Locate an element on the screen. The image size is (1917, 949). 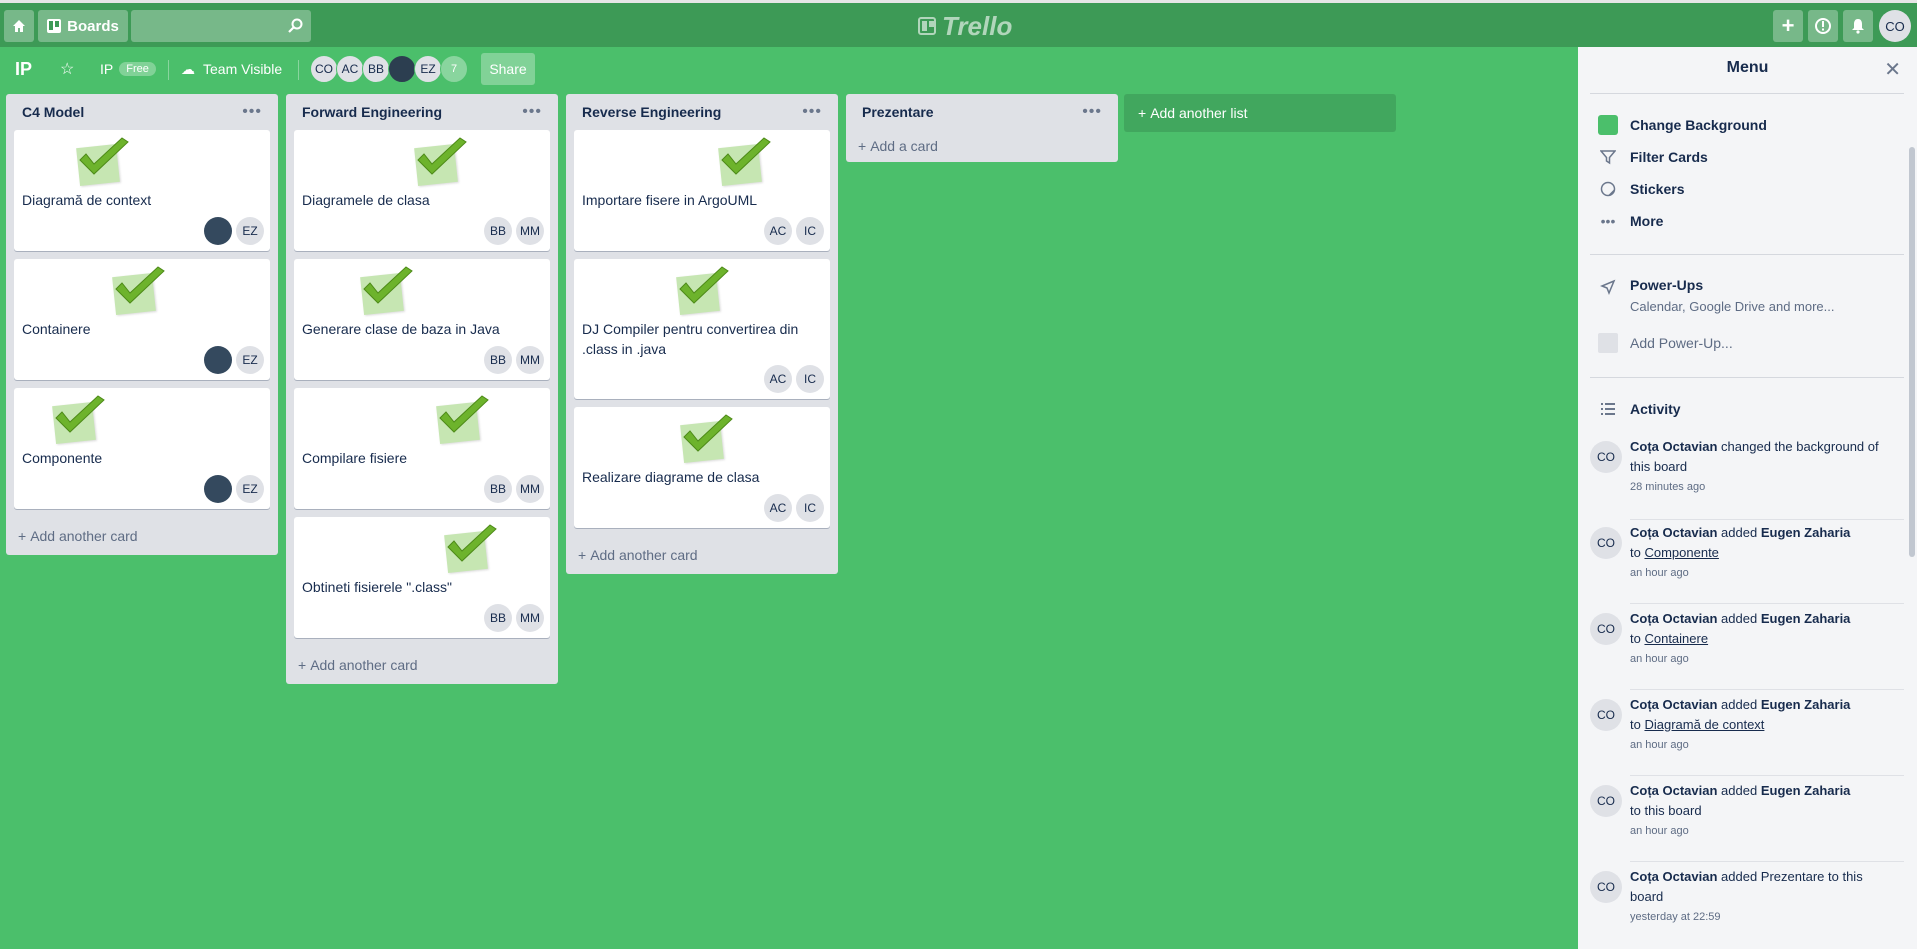
member-avatar: AC is located at coordinates (350, 69).